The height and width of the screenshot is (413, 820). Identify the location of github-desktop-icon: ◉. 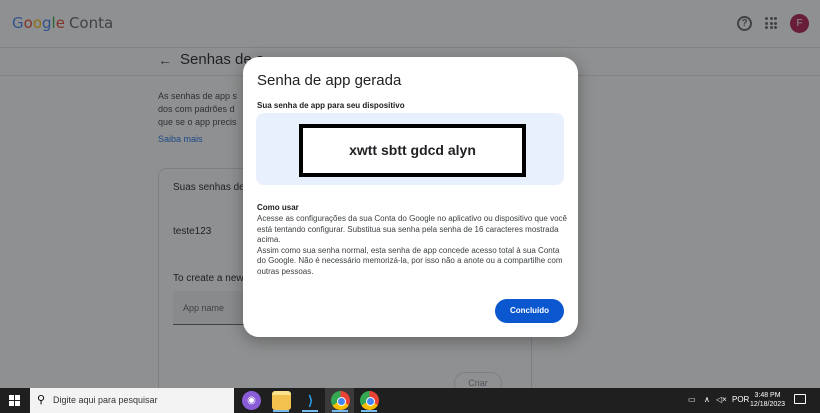
(251, 400).